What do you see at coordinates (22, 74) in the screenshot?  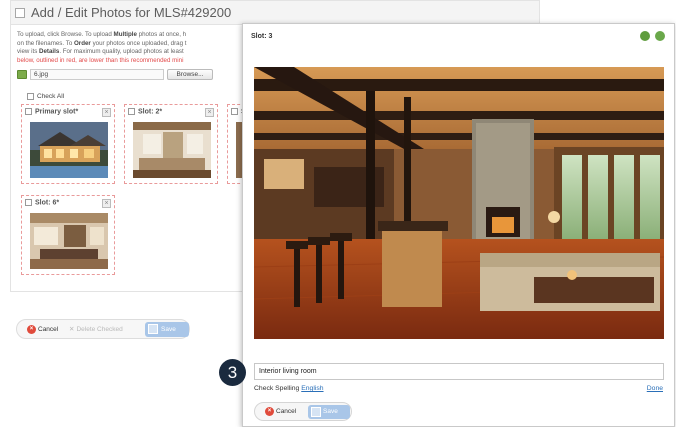 I see `image-file-icon` at bounding box center [22, 74].